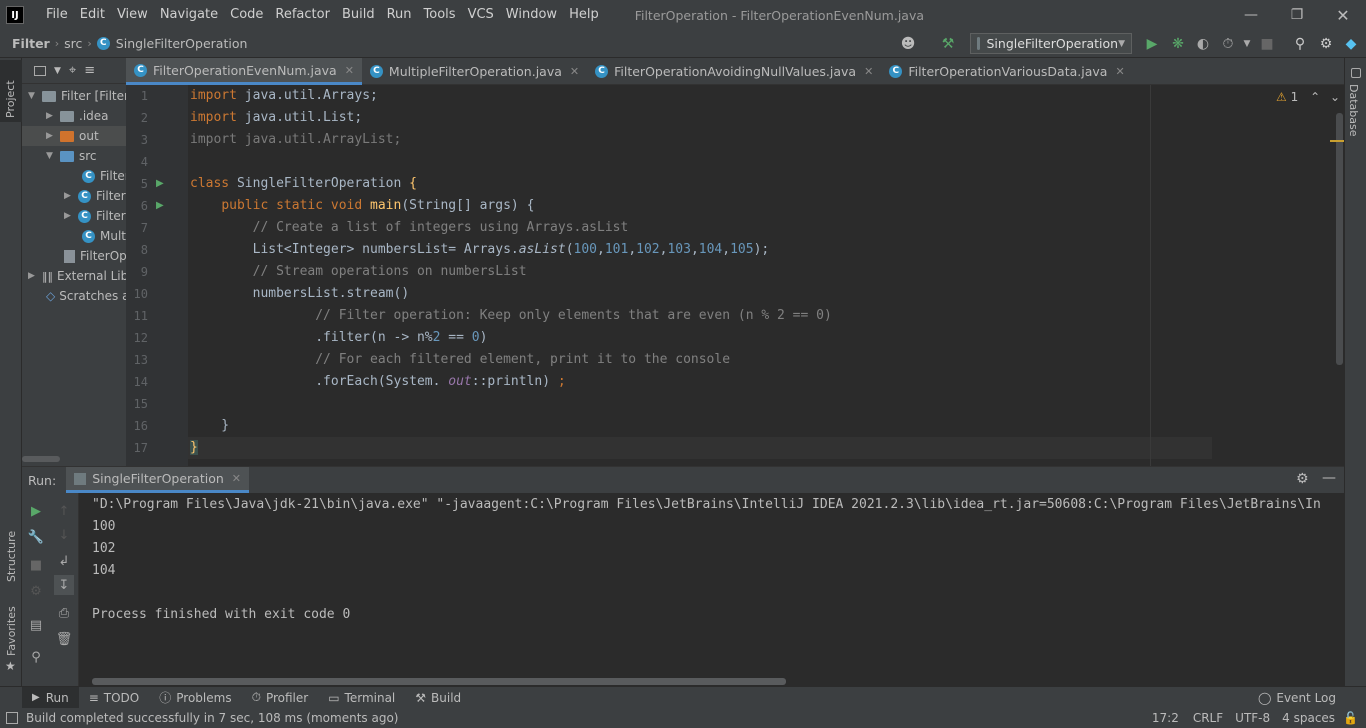 Image resolution: width=1366 pixels, height=728 pixels. What do you see at coordinates (1208, 718) in the screenshot?
I see `line-separator: CRLF` at bounding box center [1208, 718].